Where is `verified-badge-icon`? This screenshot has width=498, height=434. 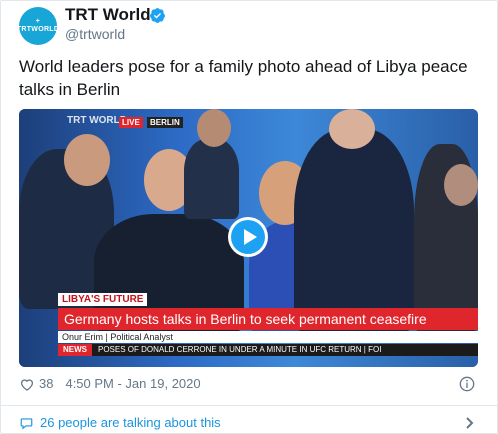
verified-badge-icon is located at coordinates (157, 15).